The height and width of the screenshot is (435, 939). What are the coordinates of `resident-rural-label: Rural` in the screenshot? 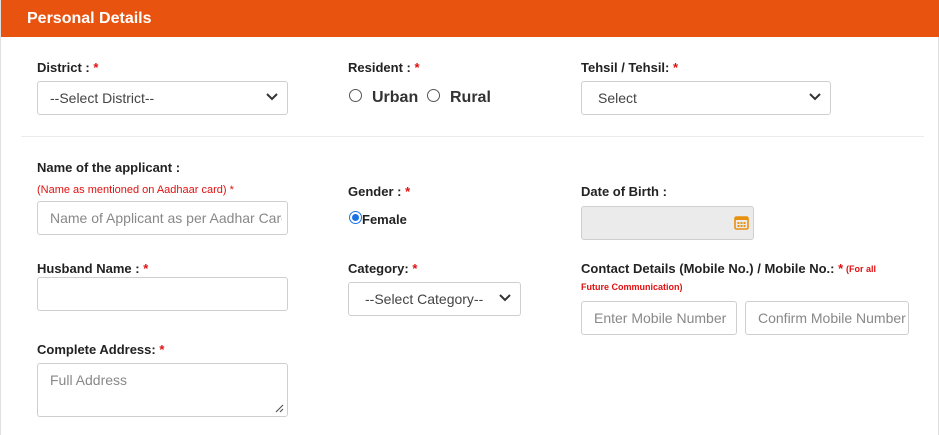 It's located at (470, 98).